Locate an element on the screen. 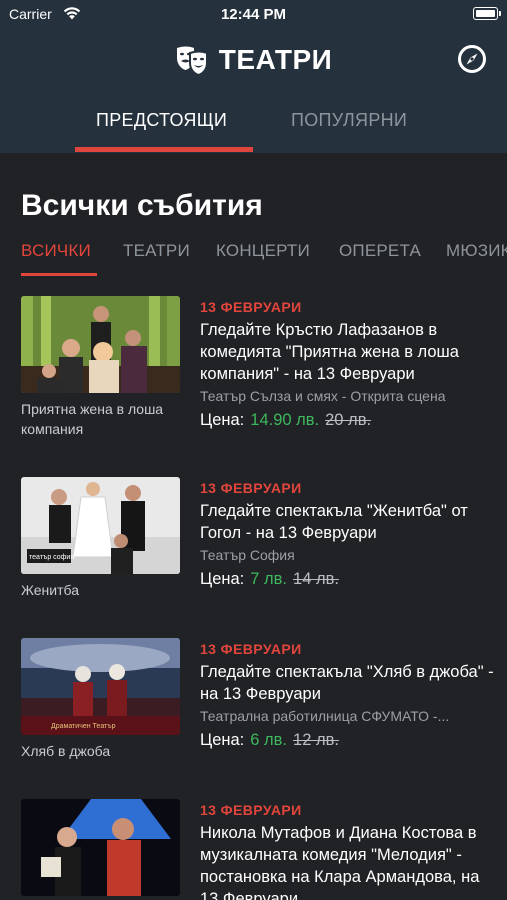 The height and width of the screenshot is (900, 507). status-time: 12:44 PM is located at coordinates (253, 14).